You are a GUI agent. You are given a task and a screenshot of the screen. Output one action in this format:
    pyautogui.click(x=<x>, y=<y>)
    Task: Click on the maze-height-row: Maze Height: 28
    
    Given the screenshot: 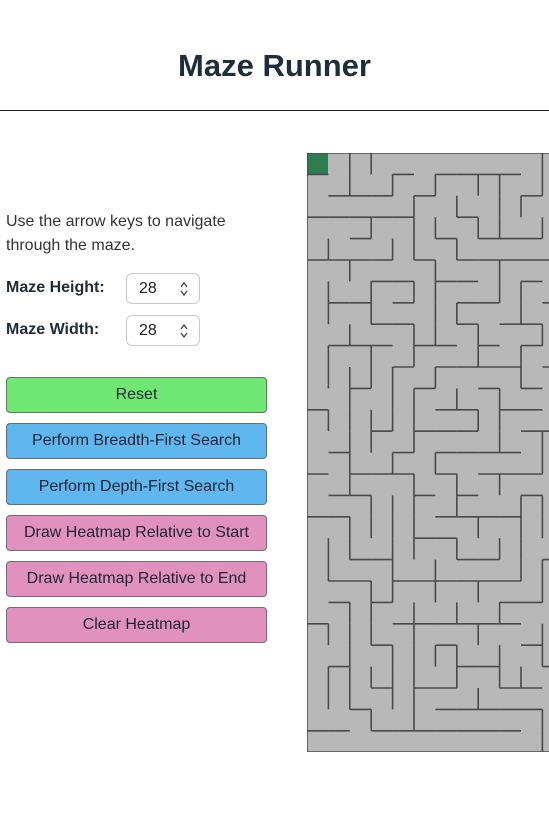 What is the action you would take?
    pyautogui.click(x=136, y=289)
    